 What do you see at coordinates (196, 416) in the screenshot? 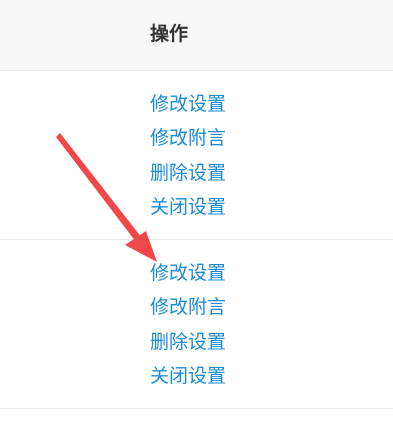
I see `table-row` at bounding box center [196, 416].